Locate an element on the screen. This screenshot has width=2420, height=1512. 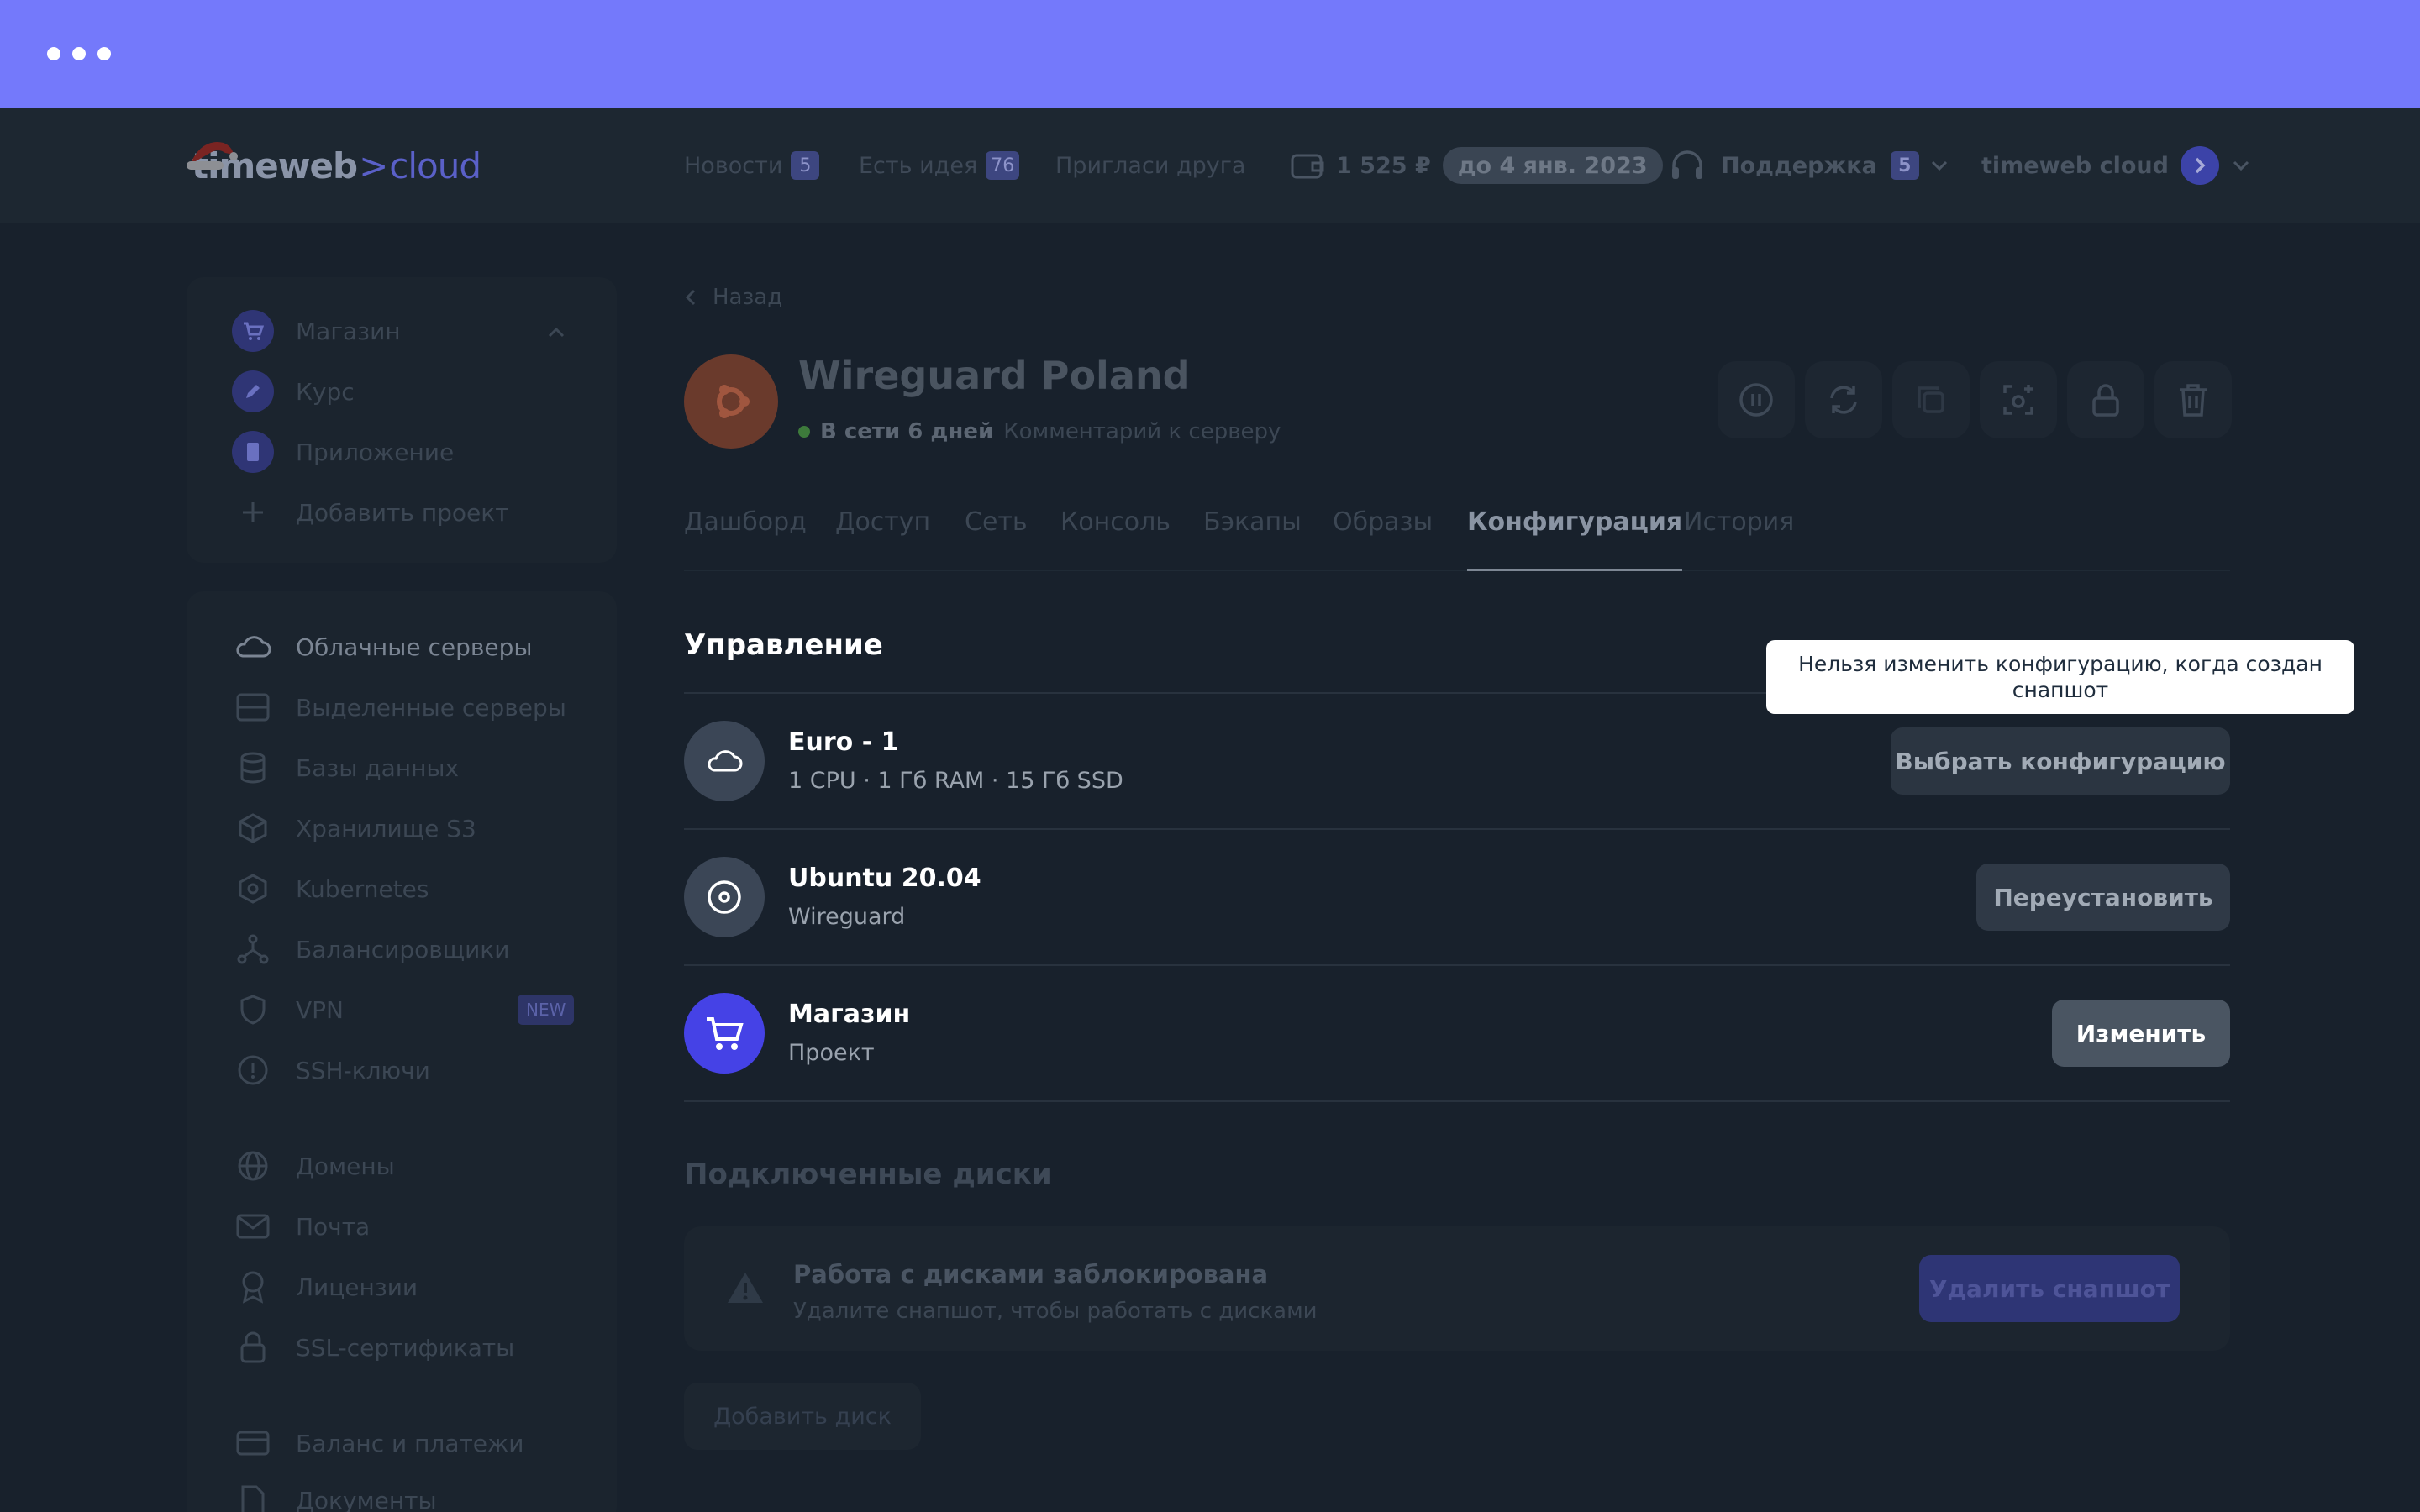
headset-icon is located at coordinates (1687, 164).